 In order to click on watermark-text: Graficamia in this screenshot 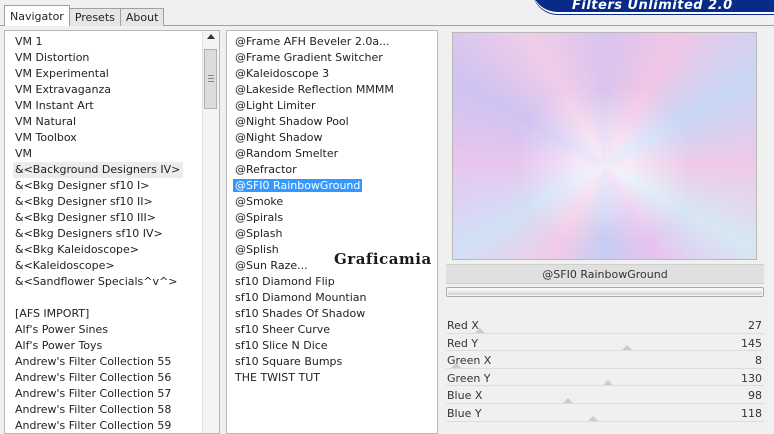, I will do `click(383, 259)`.